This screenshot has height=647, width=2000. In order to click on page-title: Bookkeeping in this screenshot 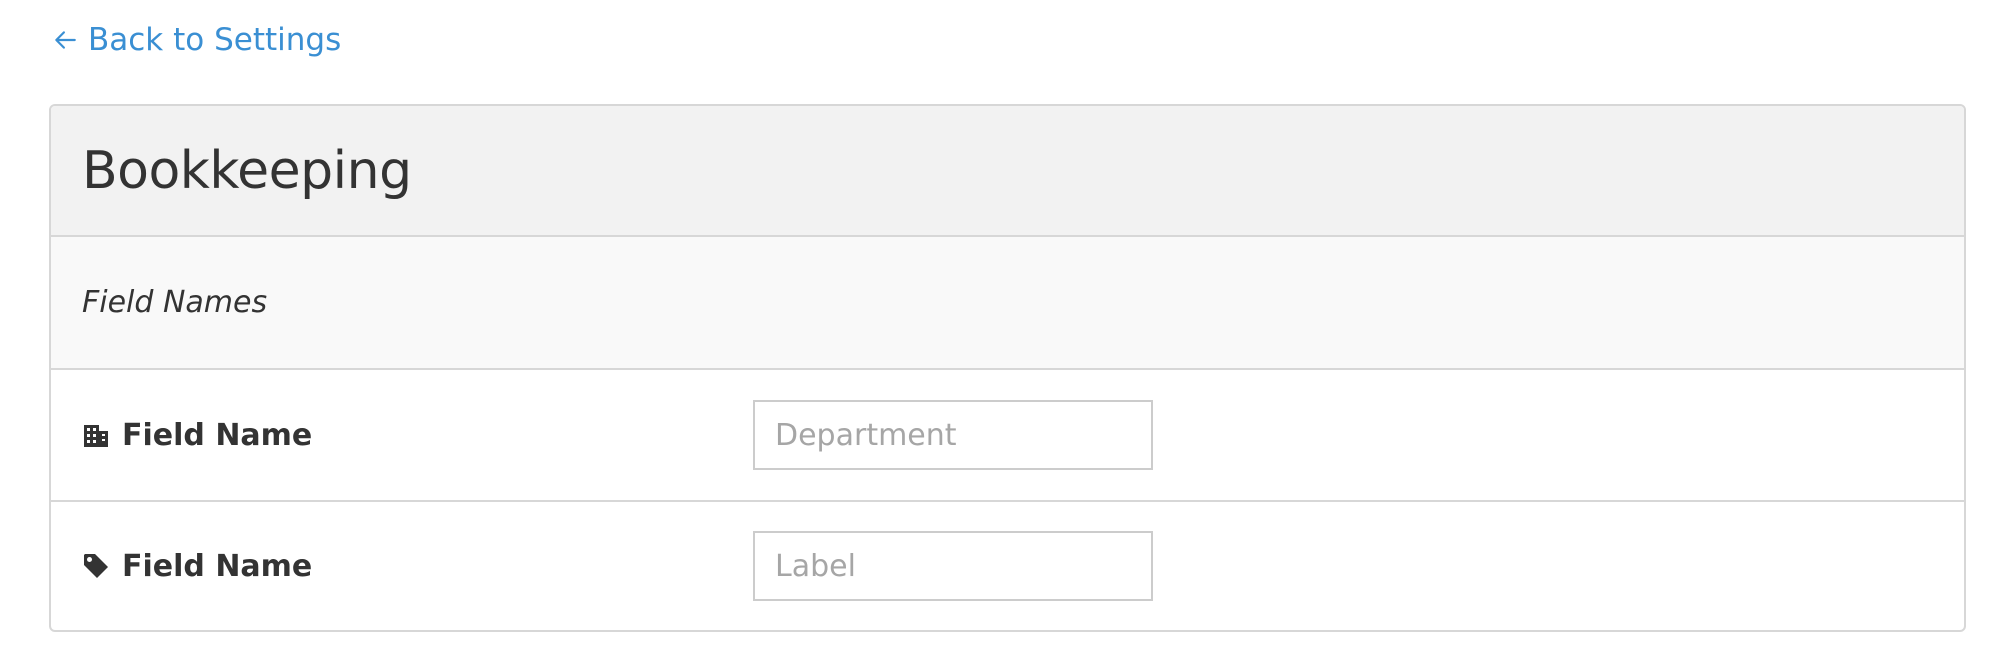, I will do `click(247, 170)`.